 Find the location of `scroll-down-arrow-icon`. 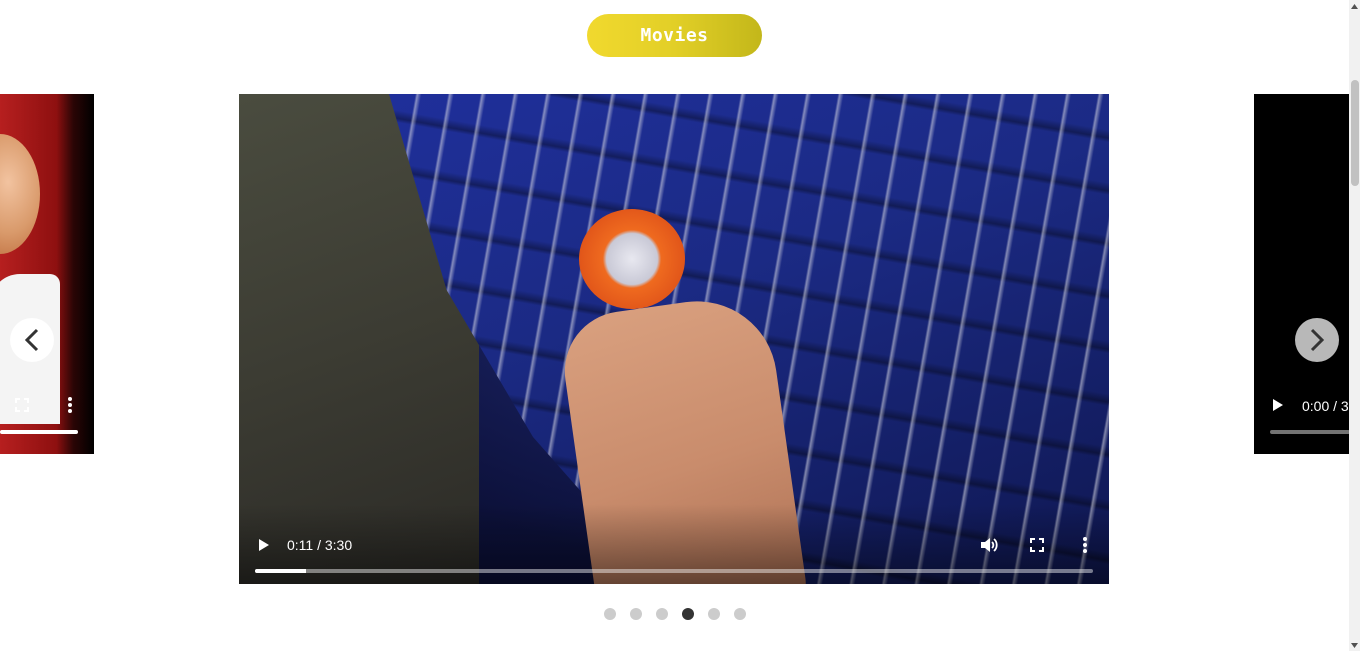

scroll-down-arrow-icon is located at coordinates (1354, 645).